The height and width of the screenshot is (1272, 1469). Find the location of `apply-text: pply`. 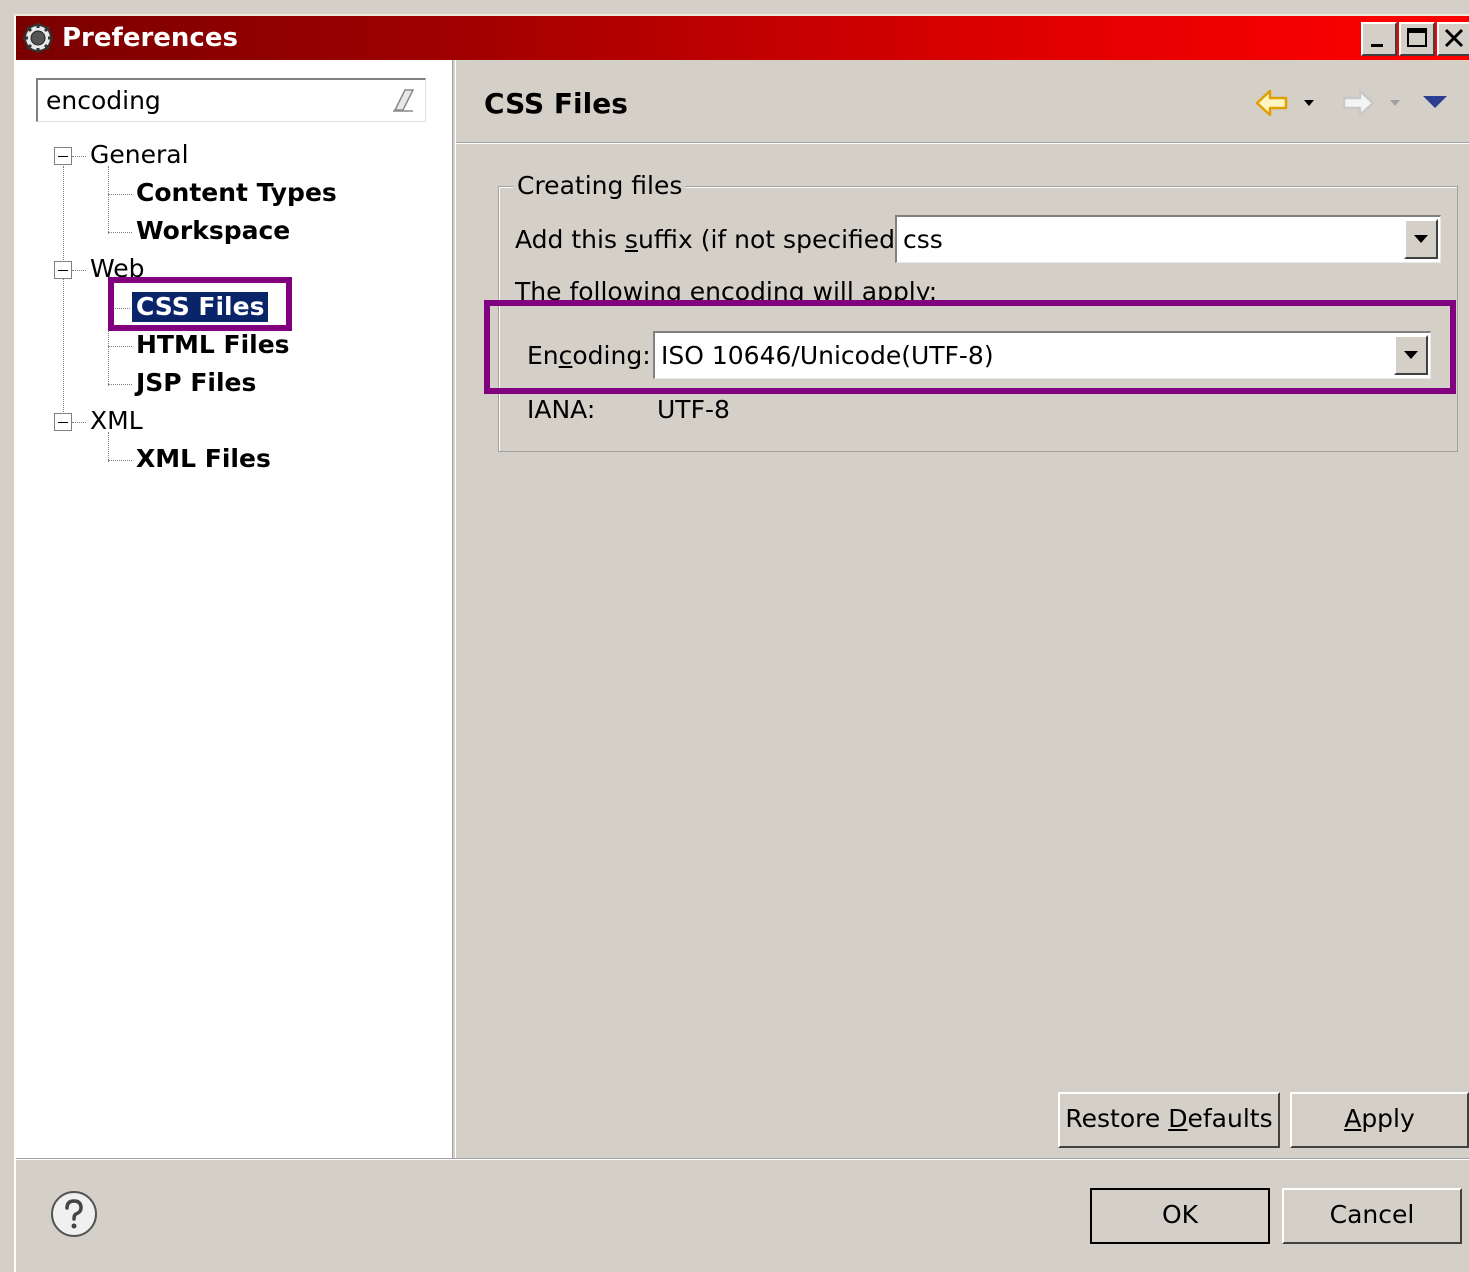

apply-text: pply is located at coordinates (1388, 1118).